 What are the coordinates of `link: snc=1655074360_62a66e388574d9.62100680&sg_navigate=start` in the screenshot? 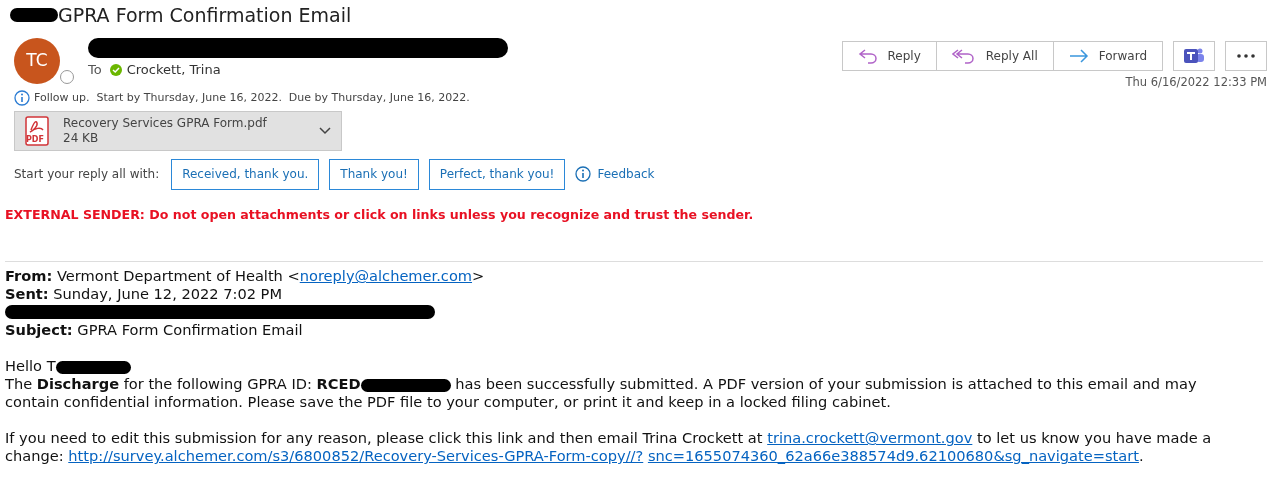 It's located at (893, 456).